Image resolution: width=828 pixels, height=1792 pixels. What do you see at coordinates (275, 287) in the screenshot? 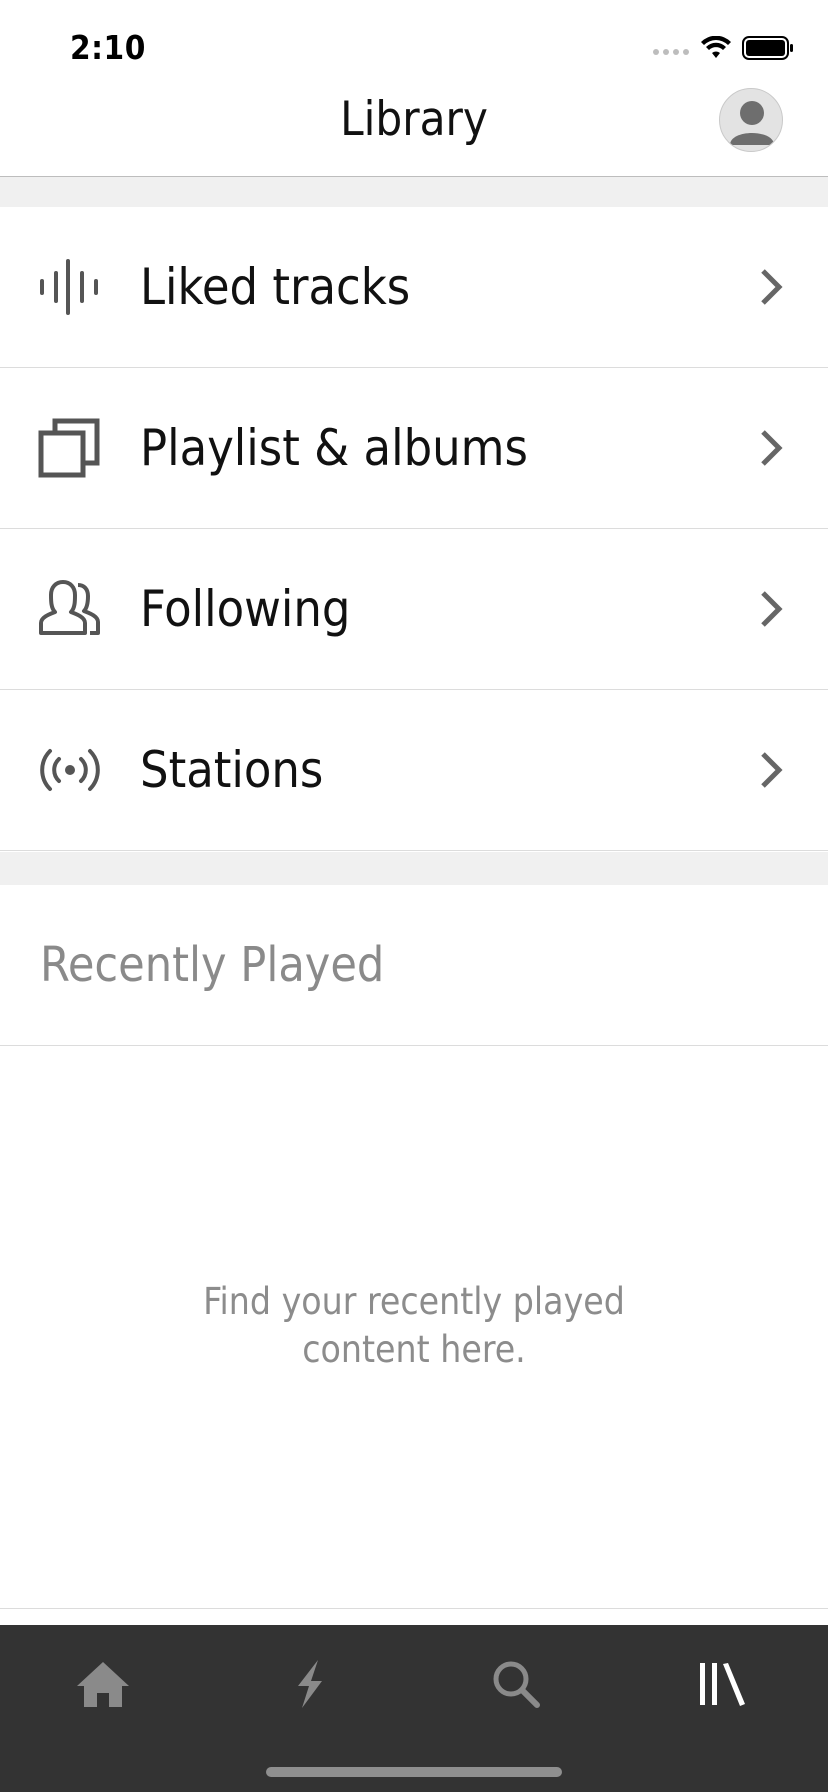
I see `menu-item-label: Liked tracks` at bounding box center [275, 287].